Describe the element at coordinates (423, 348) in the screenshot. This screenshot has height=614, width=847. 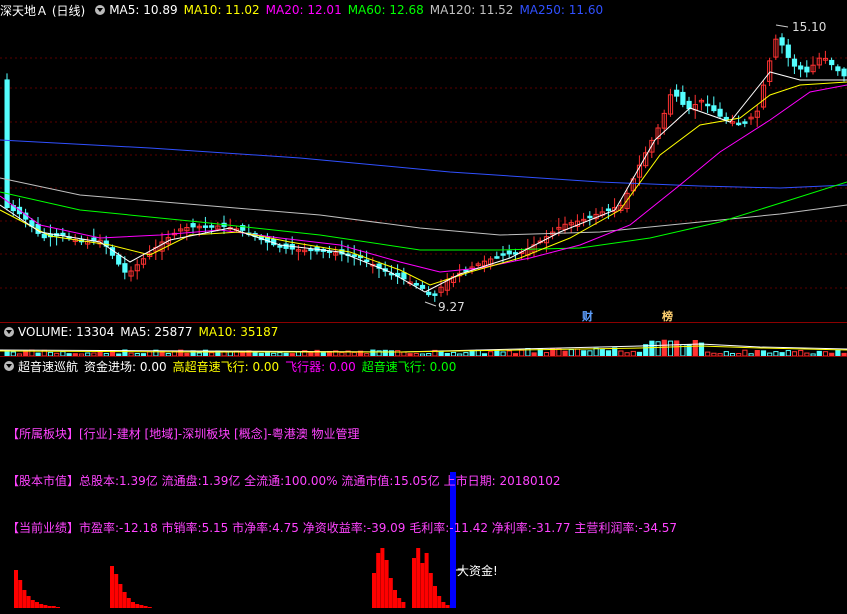
I see `vol-ma5-line` at that location.